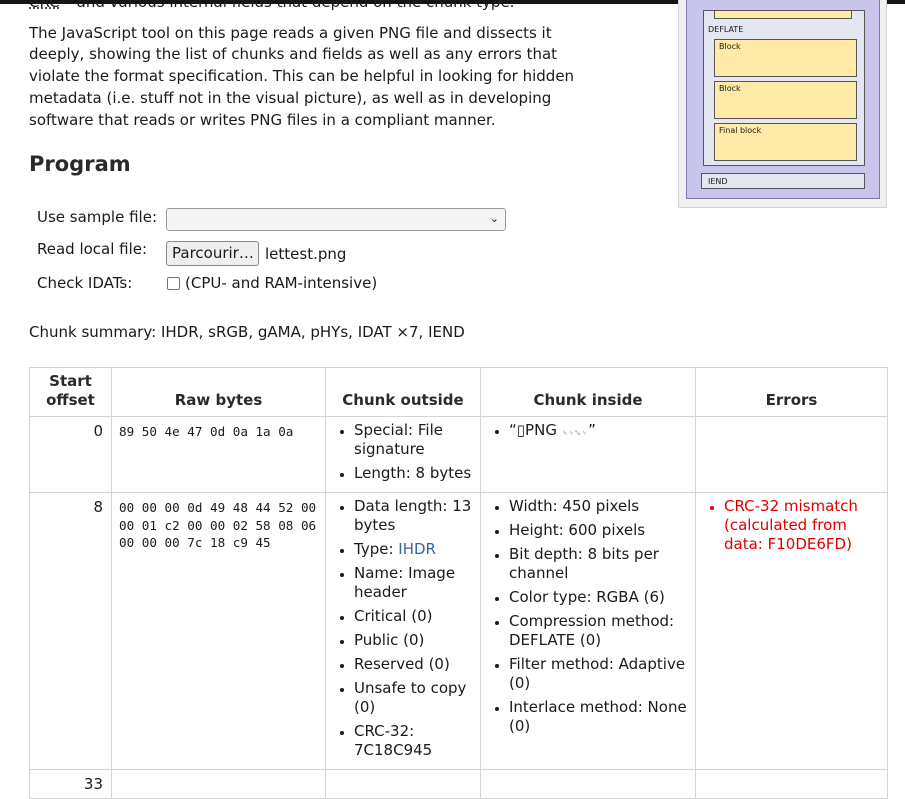  Describe the element at coordinates (306, 254) in the screenshot. I see `selected-file-name: lettest.png` at that location.